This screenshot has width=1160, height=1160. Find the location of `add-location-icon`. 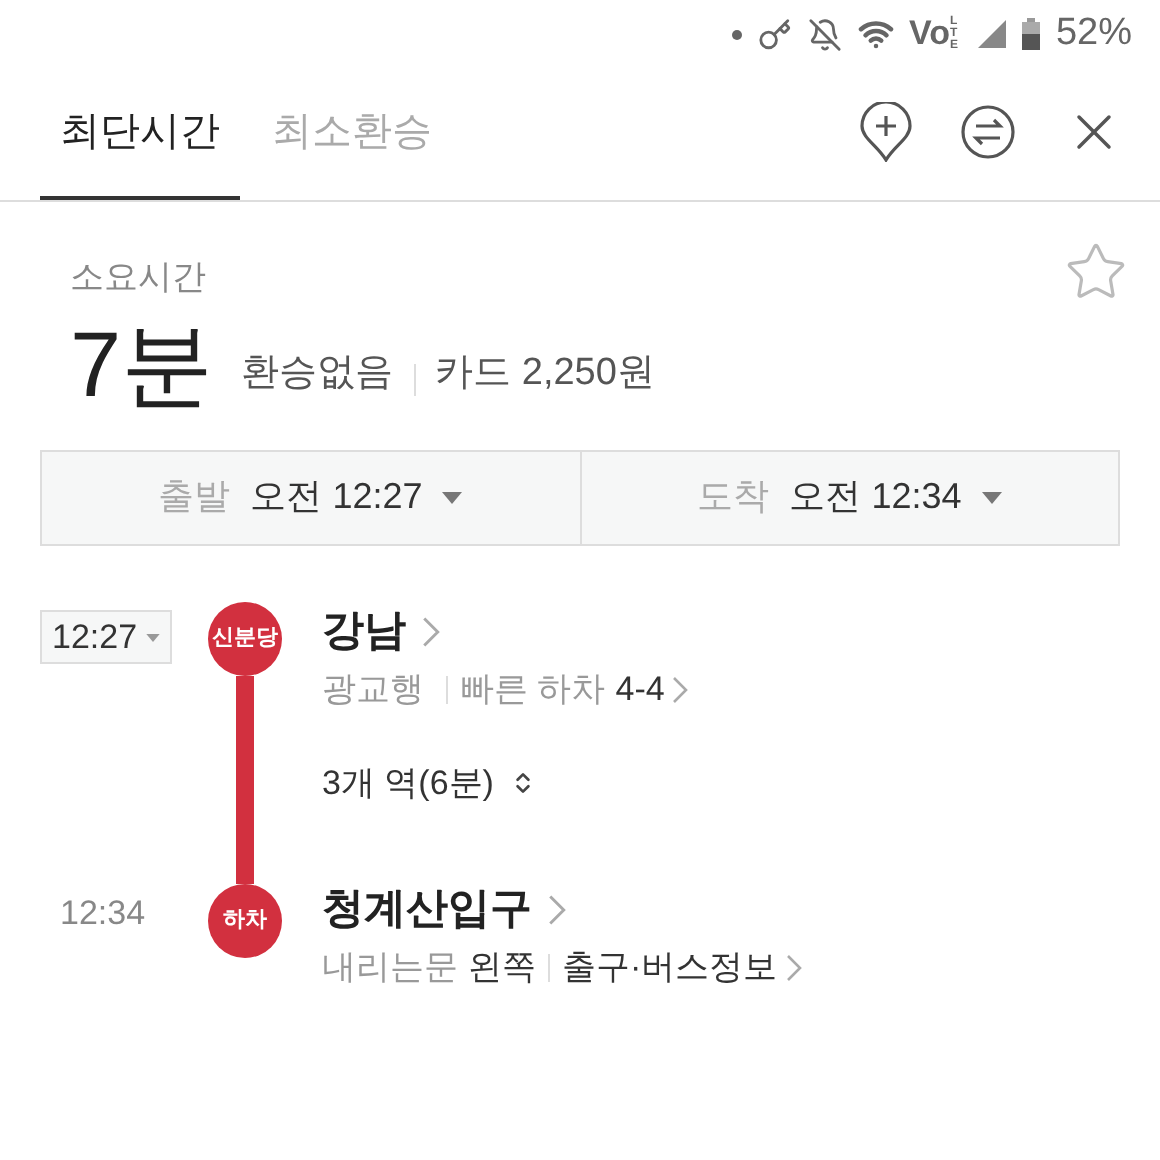

add-location-icon is located at coordinates (886, 132).